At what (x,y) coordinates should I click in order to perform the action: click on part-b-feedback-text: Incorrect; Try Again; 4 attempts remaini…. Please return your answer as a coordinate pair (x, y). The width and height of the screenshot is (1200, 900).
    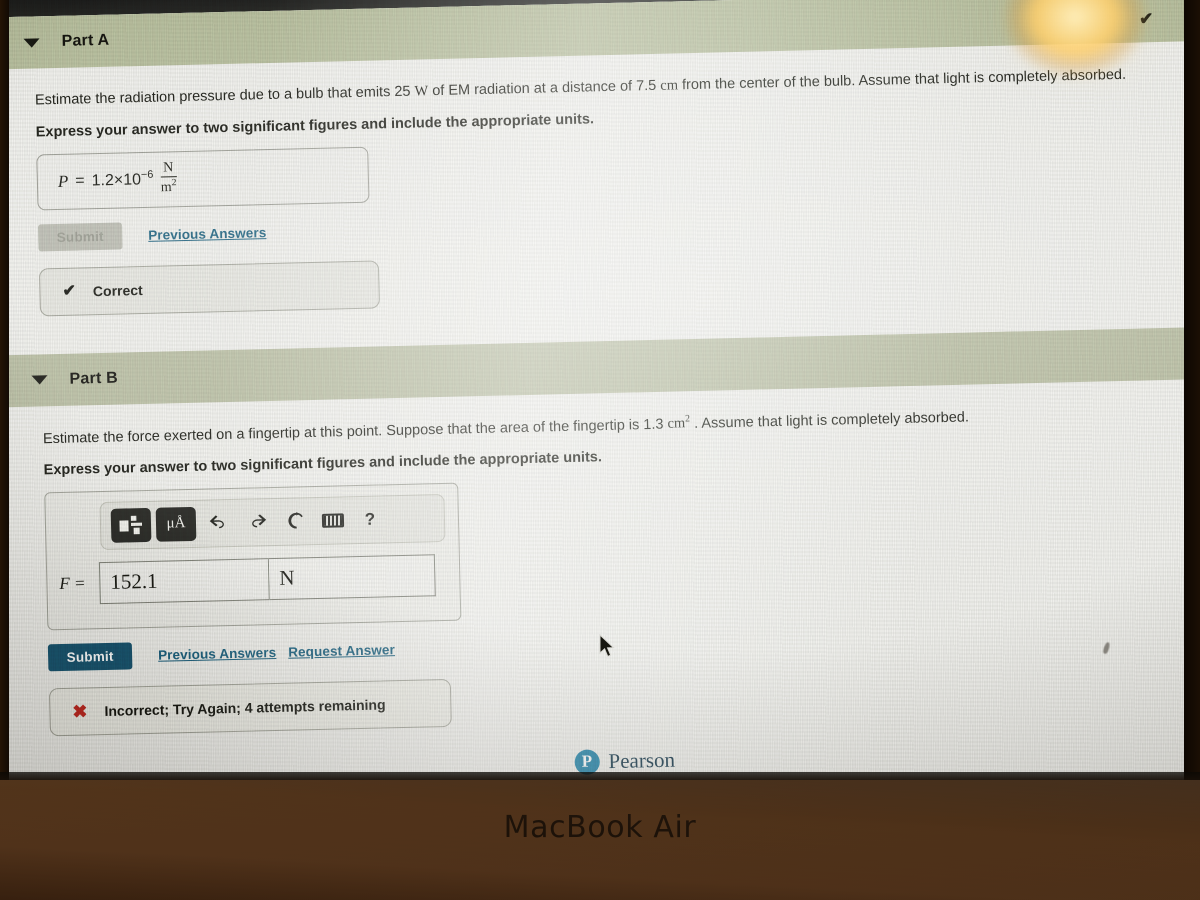
    Looking at the image, I should click on (245, 707).